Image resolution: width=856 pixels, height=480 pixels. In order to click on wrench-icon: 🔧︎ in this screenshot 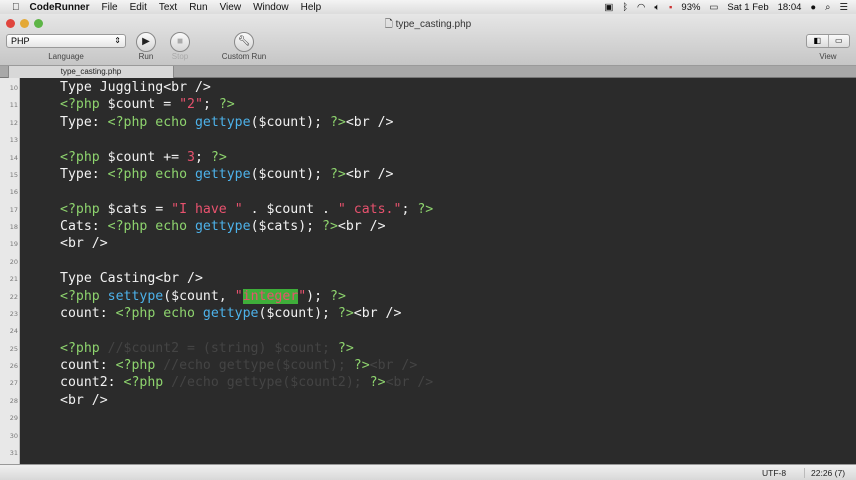, I will do `click(244, 41)`.